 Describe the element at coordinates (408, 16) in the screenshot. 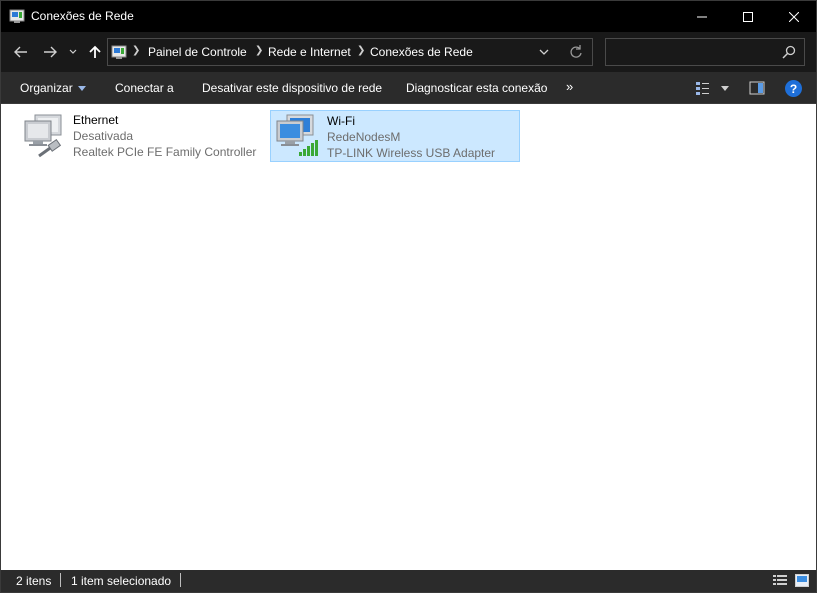

I see `title-bar: Conexões de Rede` at that location.